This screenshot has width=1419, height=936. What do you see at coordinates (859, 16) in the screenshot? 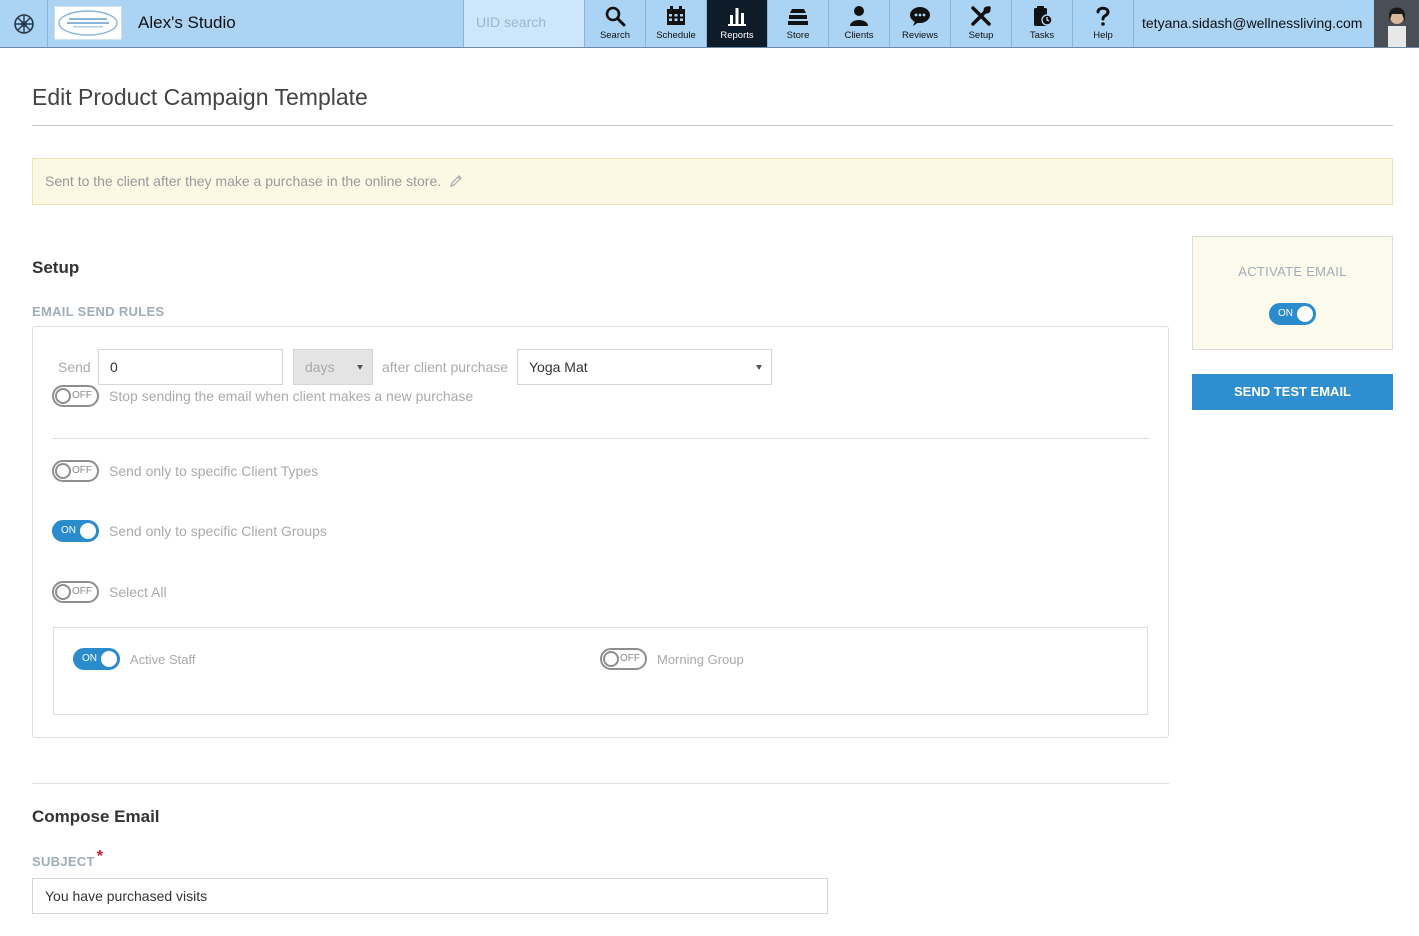
I see `person-icon` at bounding box center [859, 16].